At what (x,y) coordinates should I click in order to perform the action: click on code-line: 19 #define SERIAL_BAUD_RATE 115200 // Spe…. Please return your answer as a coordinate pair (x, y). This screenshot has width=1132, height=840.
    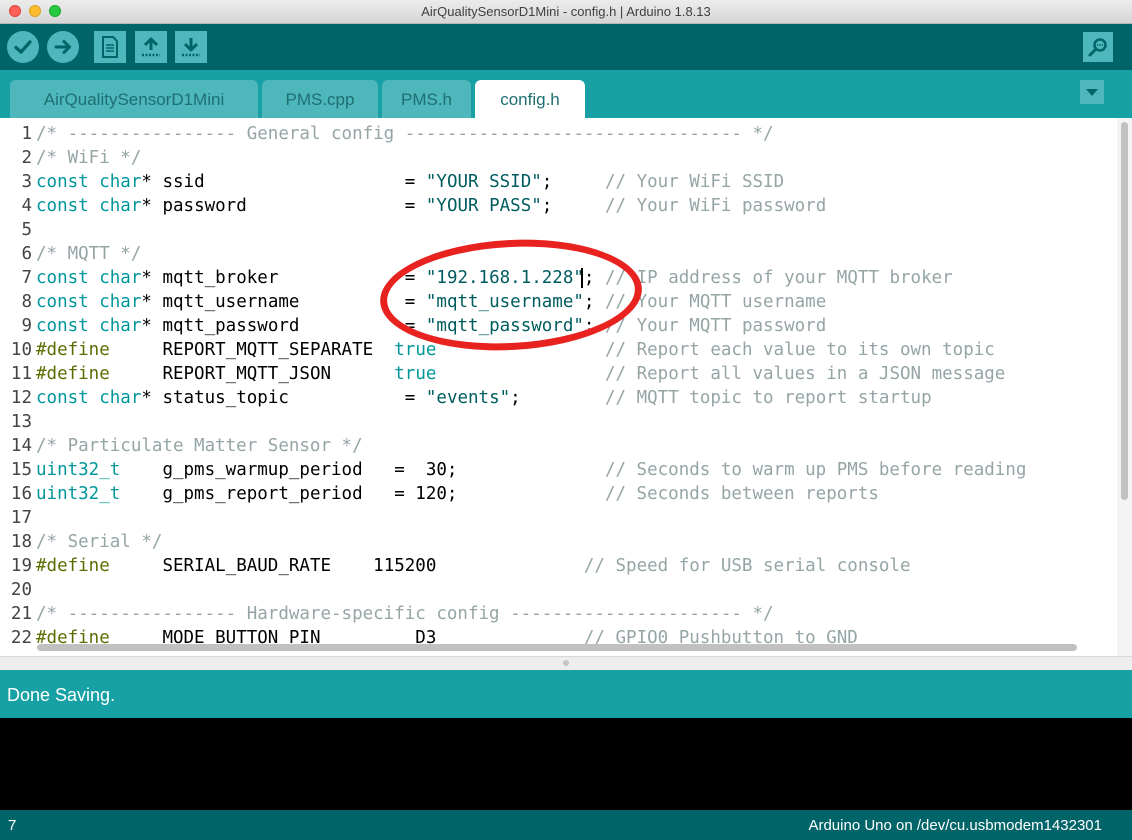
    Looking at the image, I should click on (557, 566).